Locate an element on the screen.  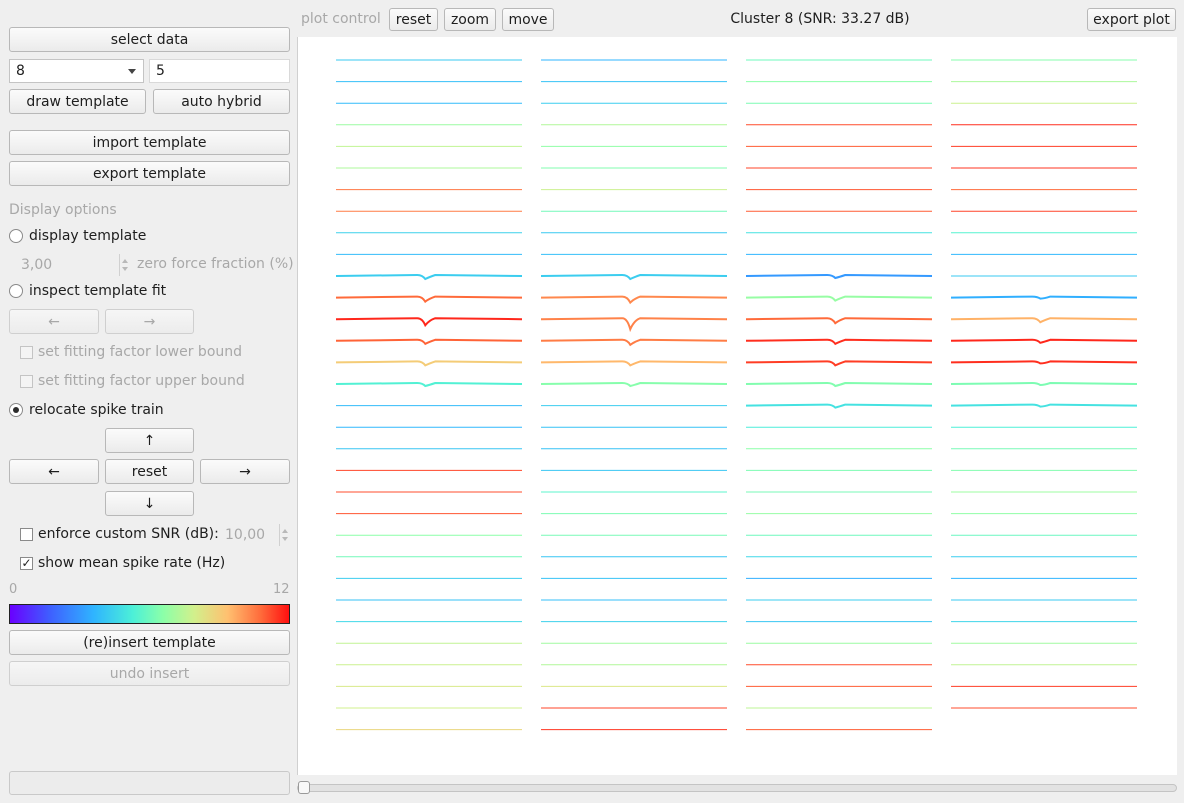
plot-title: Cluster 8 (SNR: 33.27 dB) is located at coordinates (820, 19).